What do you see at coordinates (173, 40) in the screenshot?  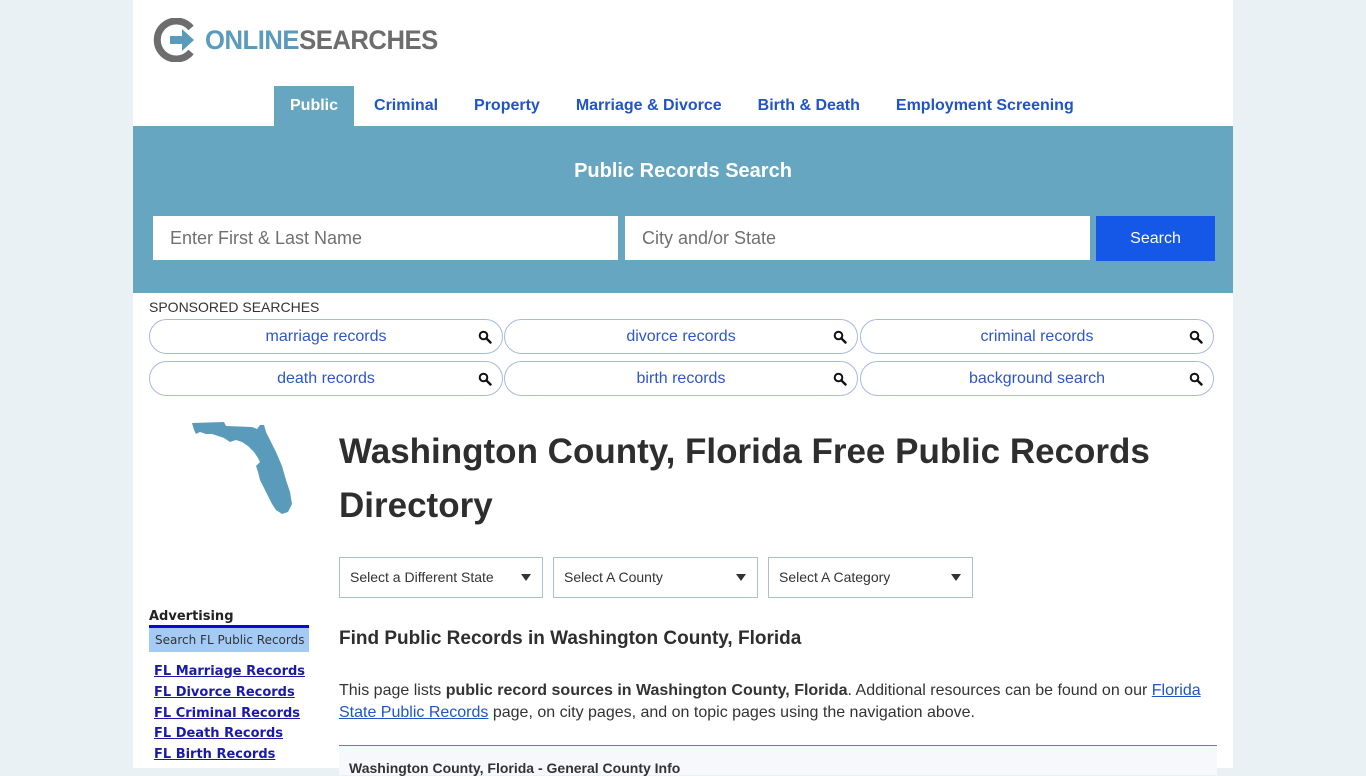 I see `logo-icon` at bounding box center [173, 40].